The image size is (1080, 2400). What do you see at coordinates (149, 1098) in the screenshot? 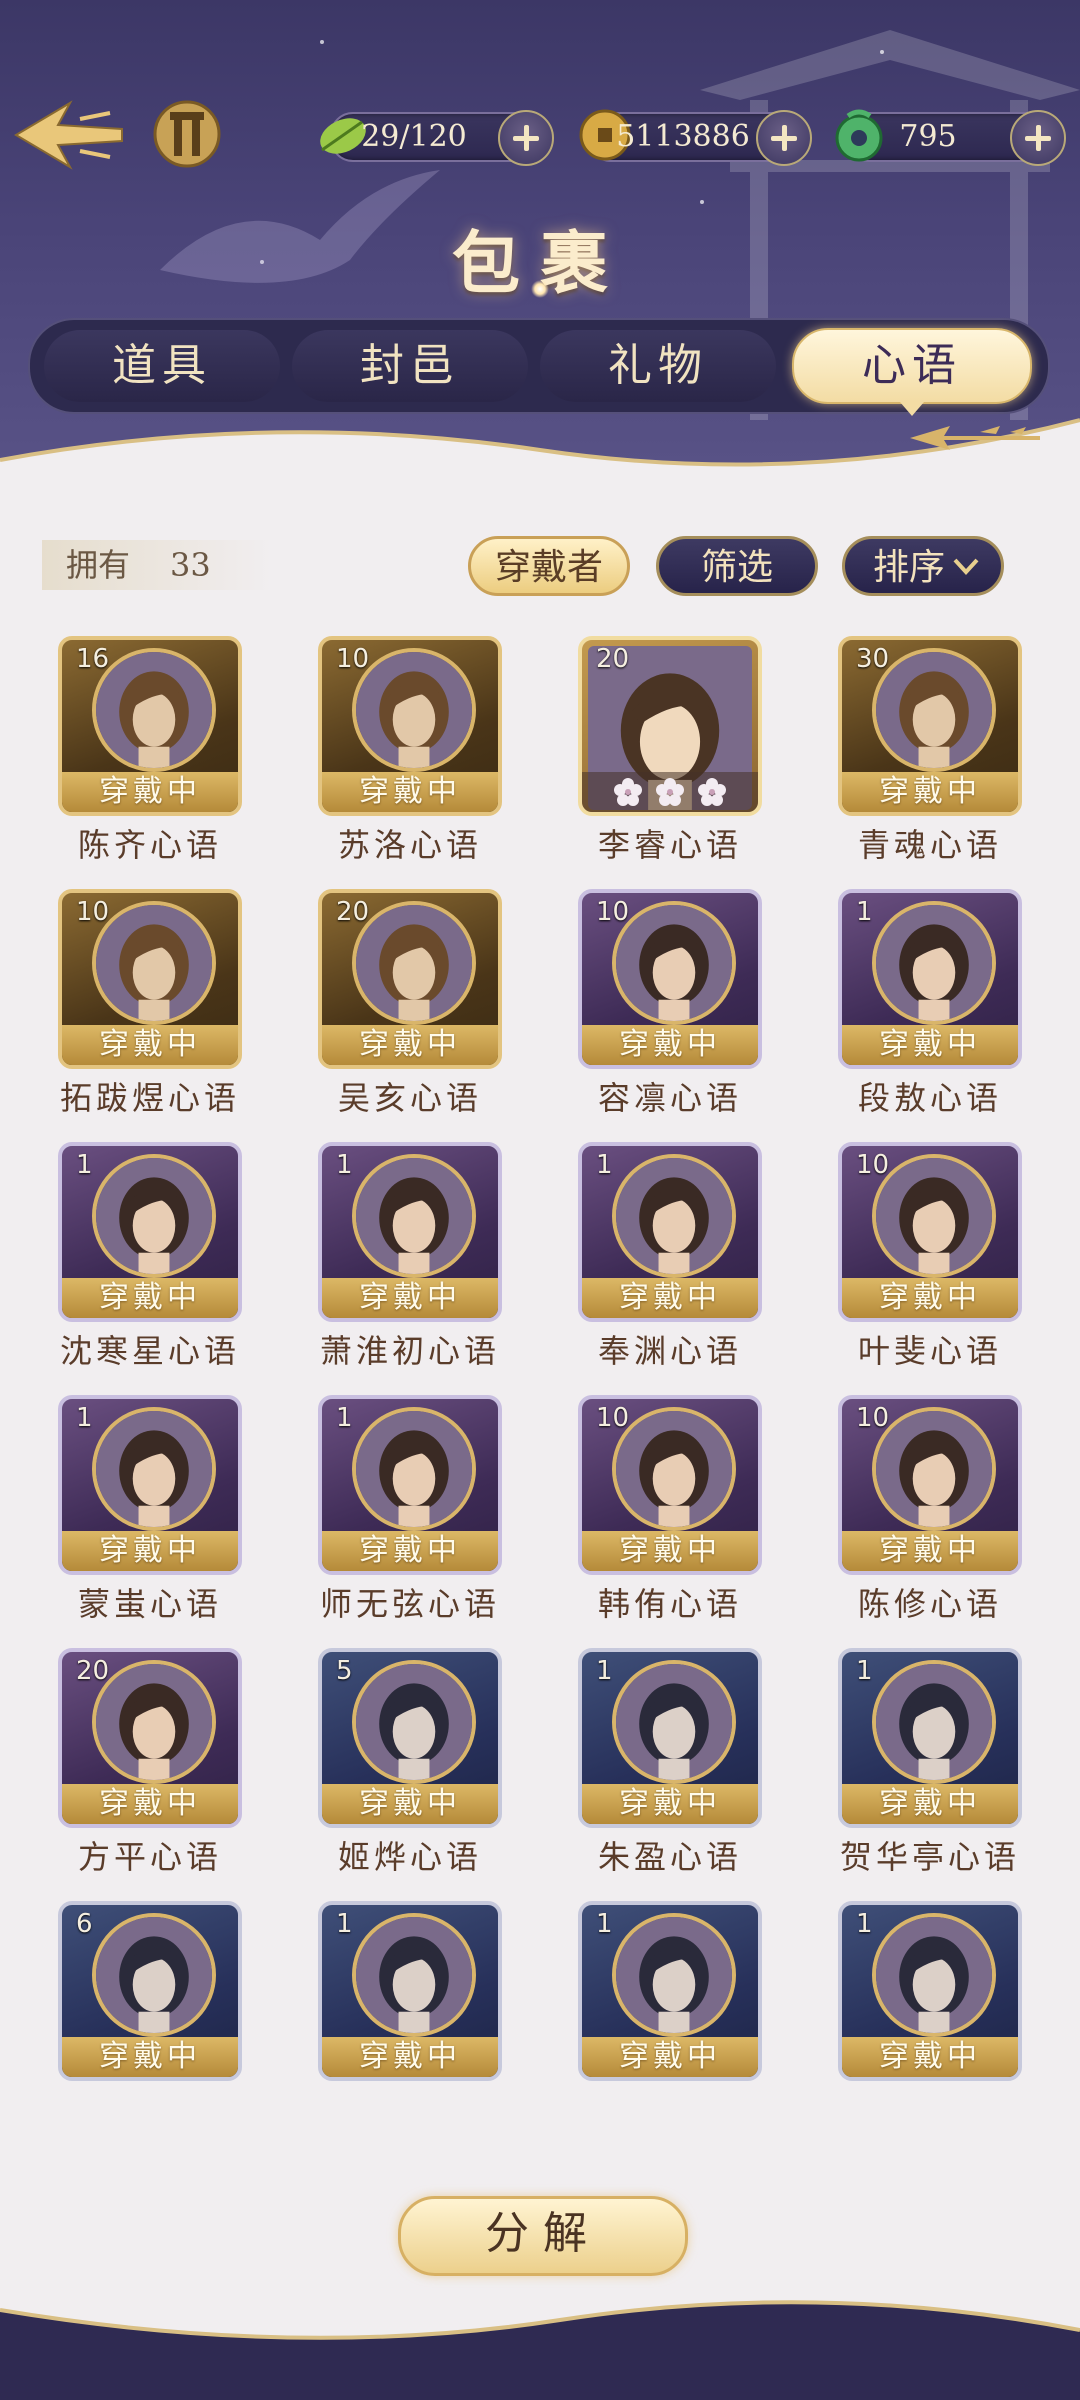
I see `card-name: 拓跋煜心语` at bounding box center [149, 1098].